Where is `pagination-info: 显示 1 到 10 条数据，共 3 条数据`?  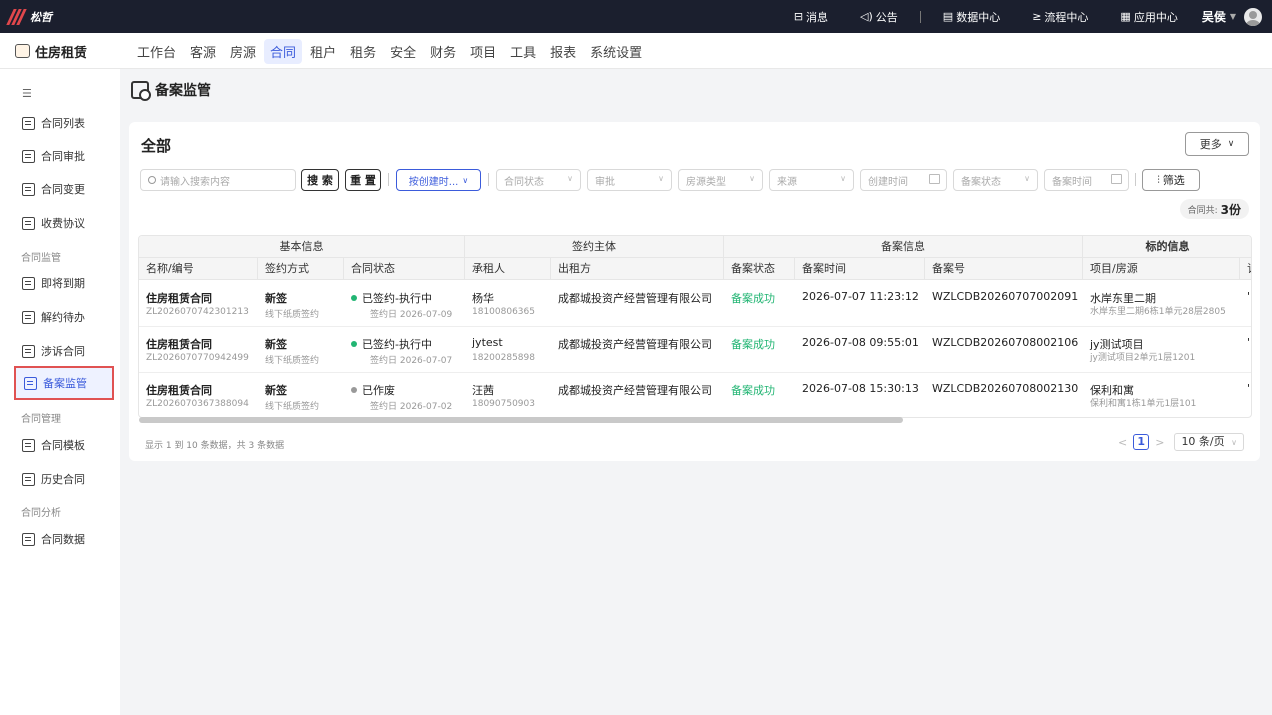
pagination-info: 显示 1 到 10 条数据，共 3 条数据 is located at coordinates (215, 446).